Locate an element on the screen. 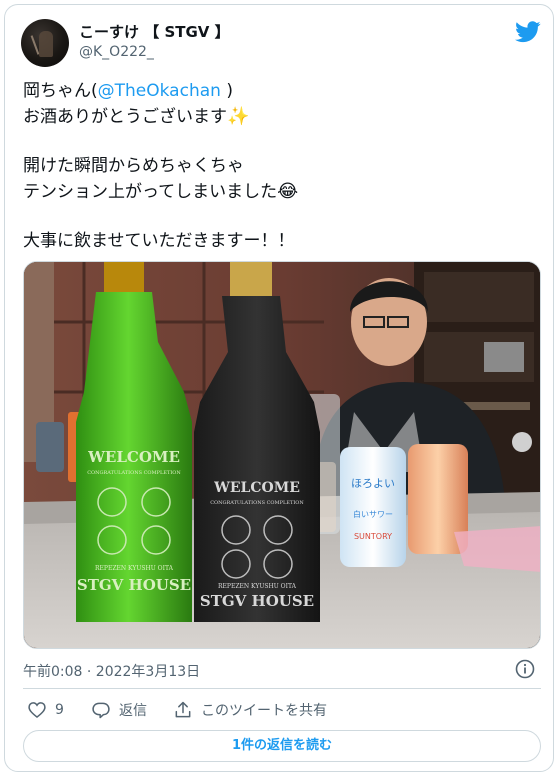 The width and height of the screenshot is (558, 776). can-brand: SUNTORY is located at coordinates (373, 536).